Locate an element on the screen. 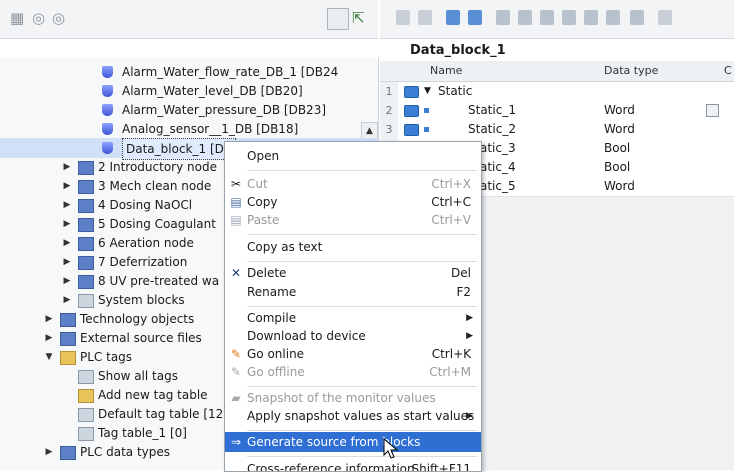 This screenshot has height=472, width=734. name-cell: atic_4 is located at coordinates (498, 167).